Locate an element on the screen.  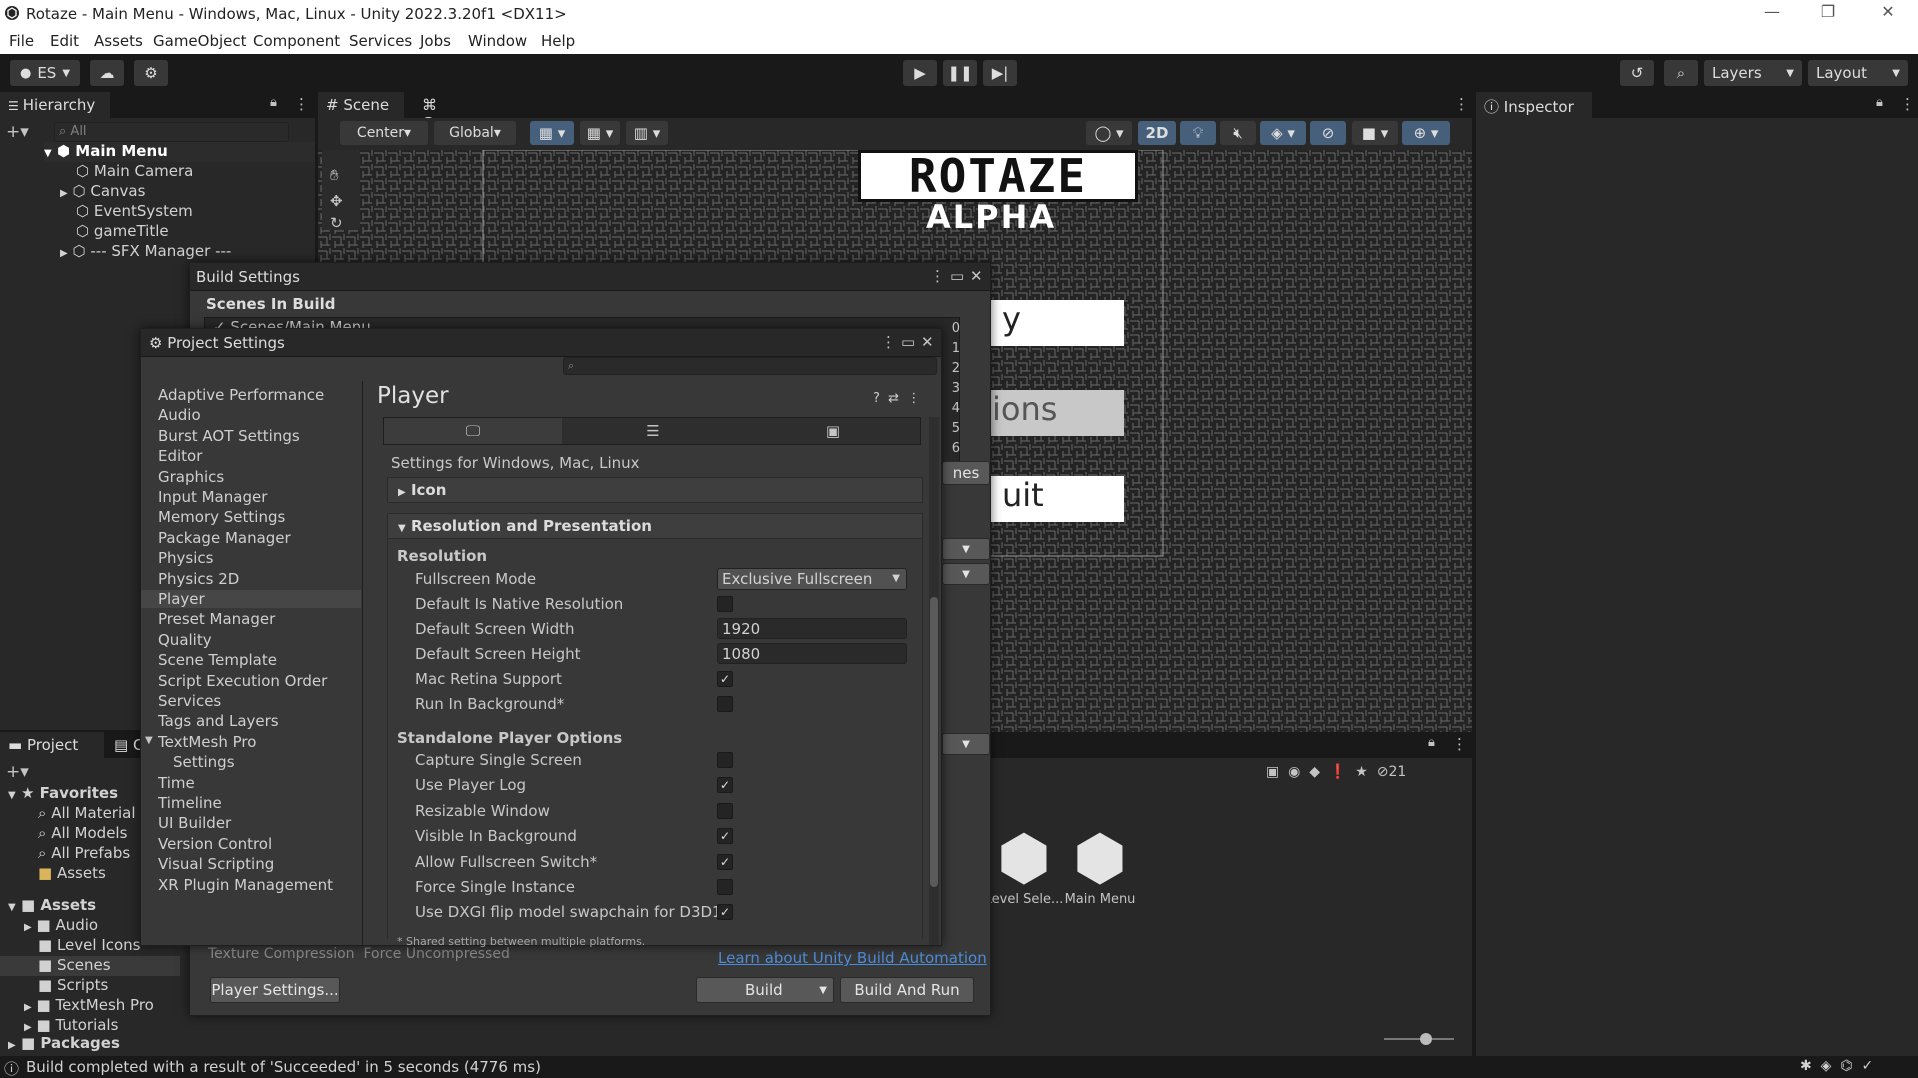
close-window-button: ✕ is located at coordinates (1888, 14).